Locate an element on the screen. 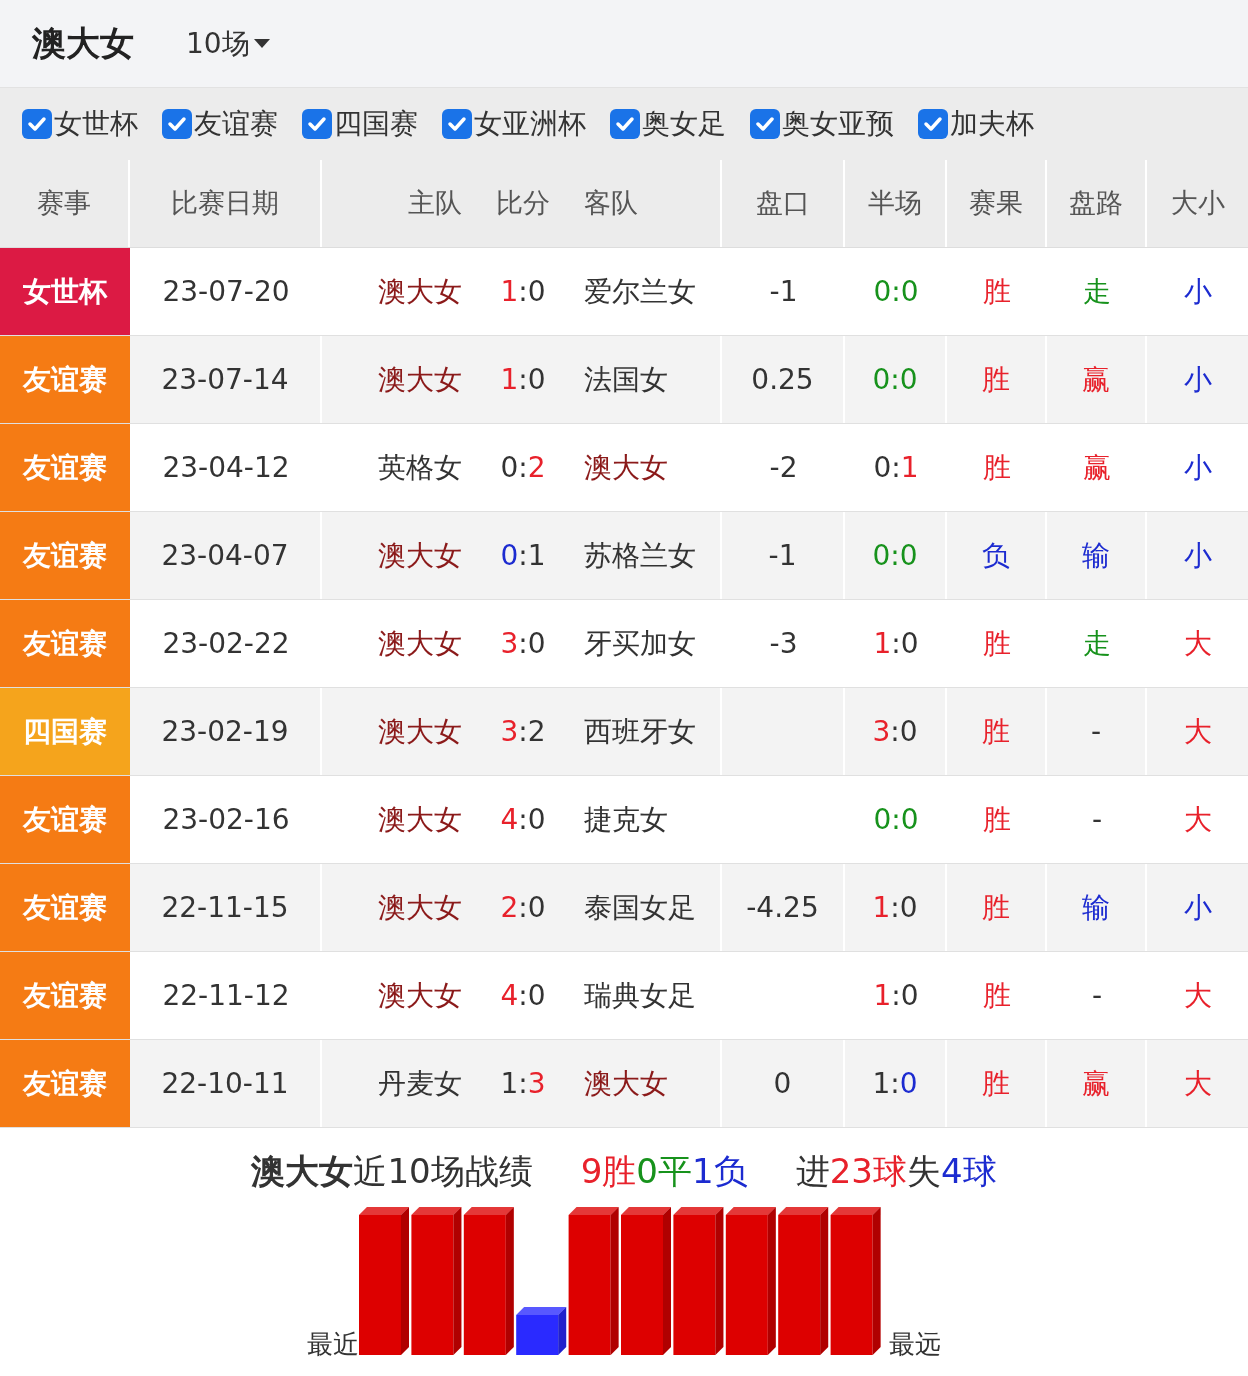  filter-label: 四国赛 is located at coordinates (376, 124).